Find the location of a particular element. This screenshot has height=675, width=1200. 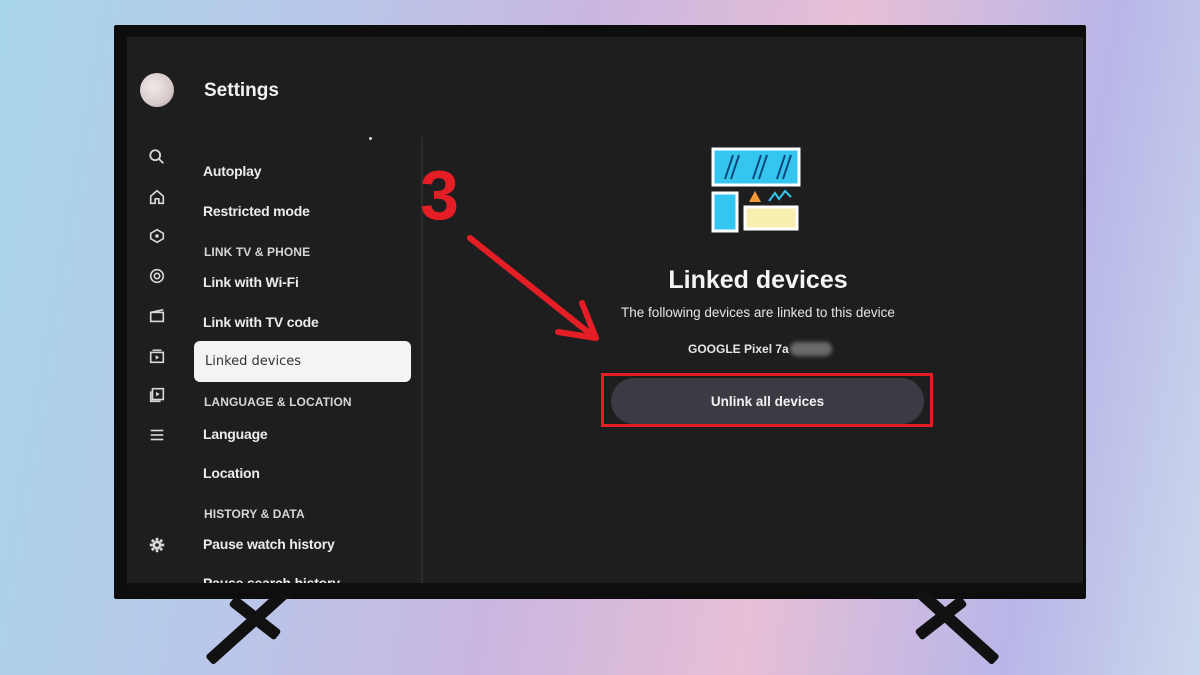

arrow-annotation-icon is located at coordinates (533, 288).